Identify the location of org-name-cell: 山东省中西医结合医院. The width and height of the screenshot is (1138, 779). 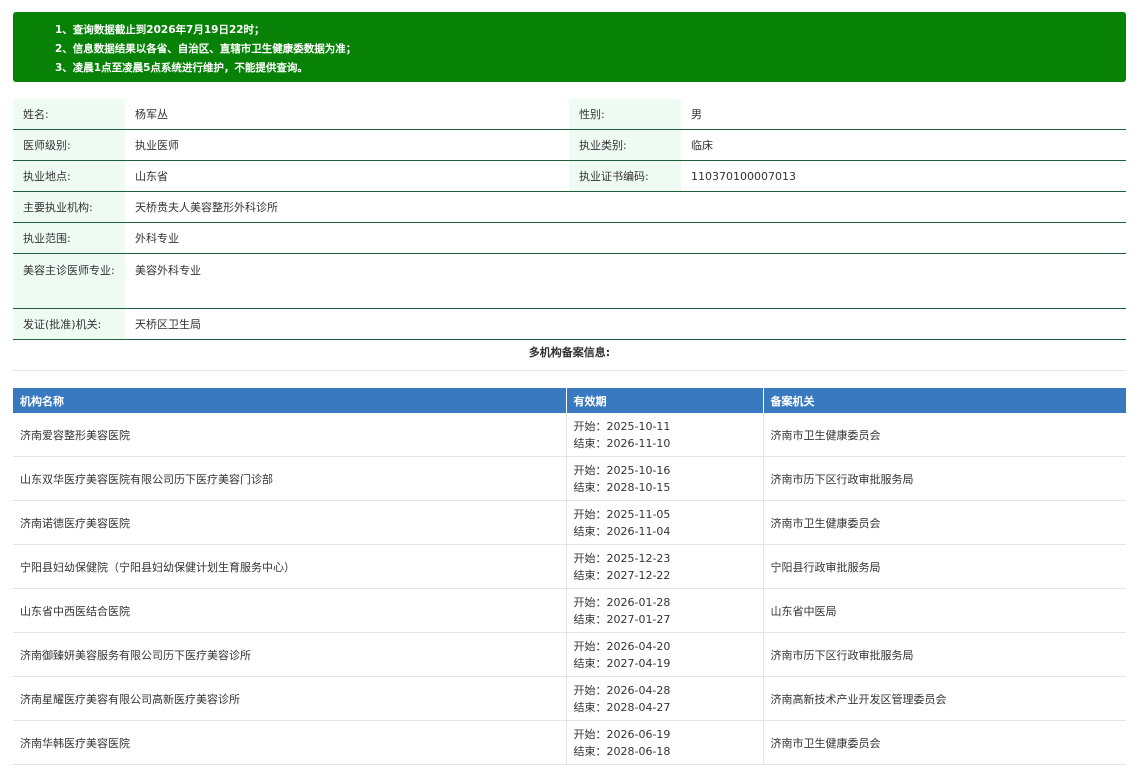
(290, 610).